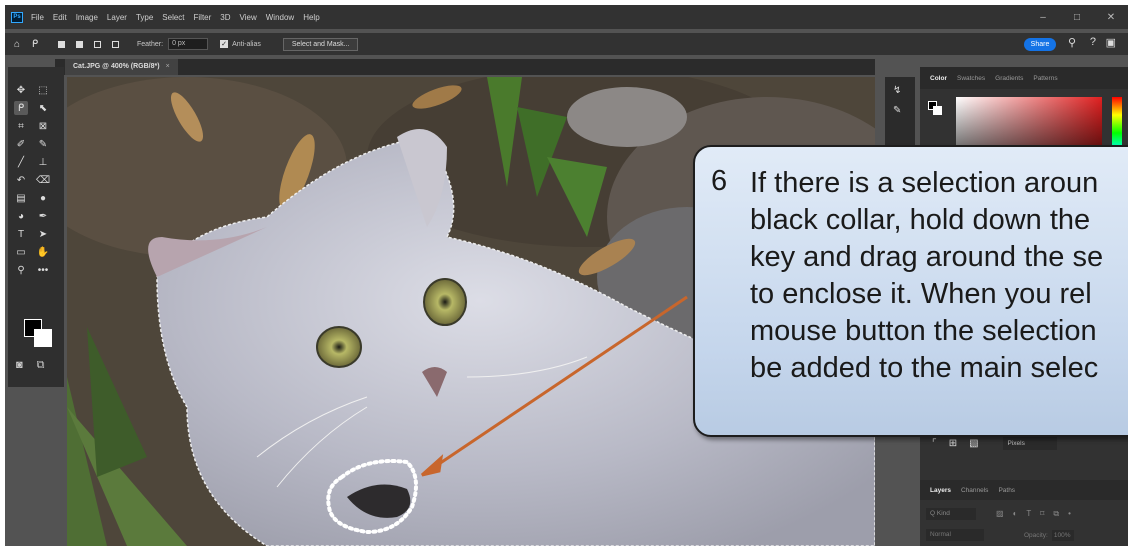 This screenshot has height=546, width=1128. Describe the element at coordinates (246, 44) in the screenshot. I see `antialias-label: Anti-alias` at that location.